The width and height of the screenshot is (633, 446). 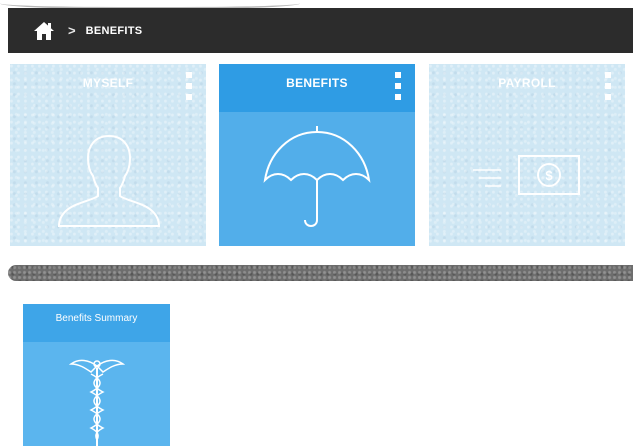 What do you see at coordinates (114, 31) in the screenshot?
I see `breadcrumb-current: BENEFITS` at bounding box center [114, 31].